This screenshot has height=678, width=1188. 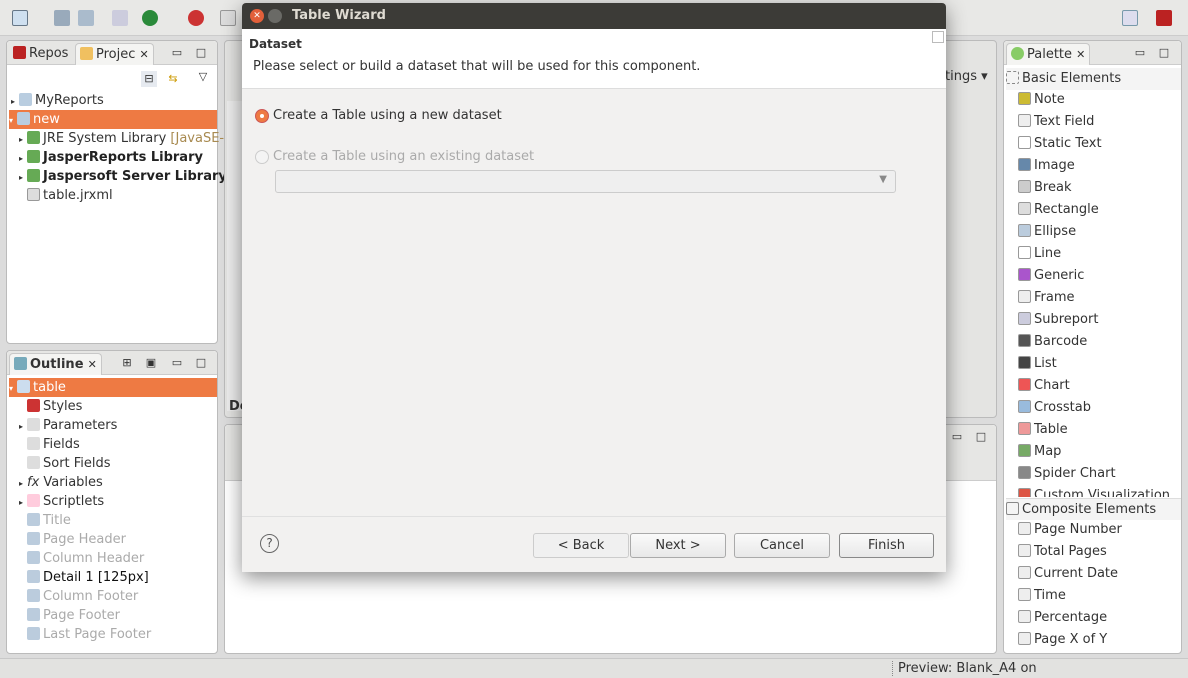 What do you see at coordinates (55, 364) in the screenshot?
I see `tab-outline: Outline ✕` at bounding box center [55, 364].